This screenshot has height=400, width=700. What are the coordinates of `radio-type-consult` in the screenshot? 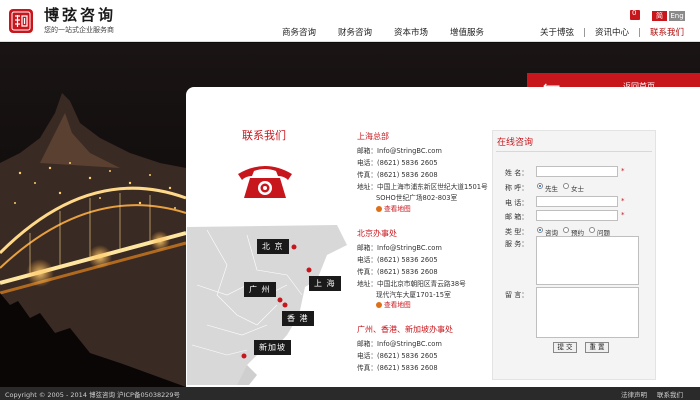 It's located at (540, 230).